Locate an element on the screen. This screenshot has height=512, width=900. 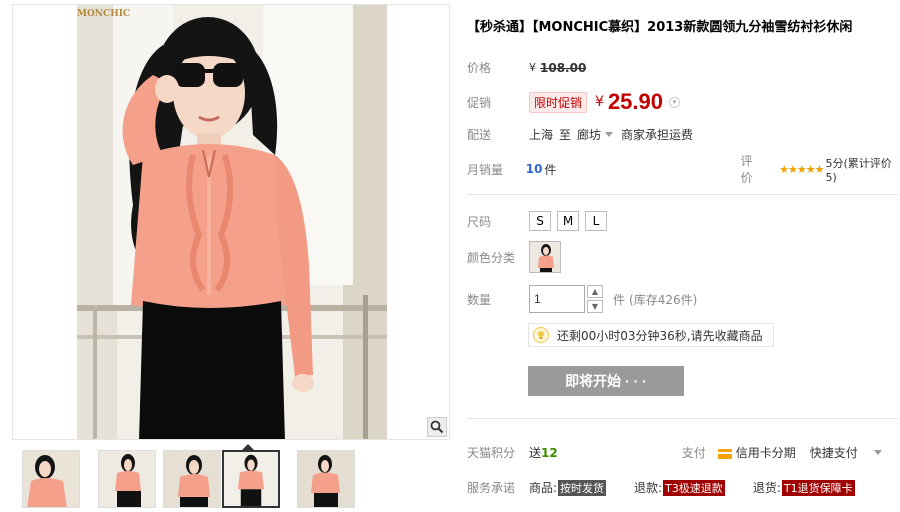
promo-price: 25.90 is located at coordinates (635, 101).